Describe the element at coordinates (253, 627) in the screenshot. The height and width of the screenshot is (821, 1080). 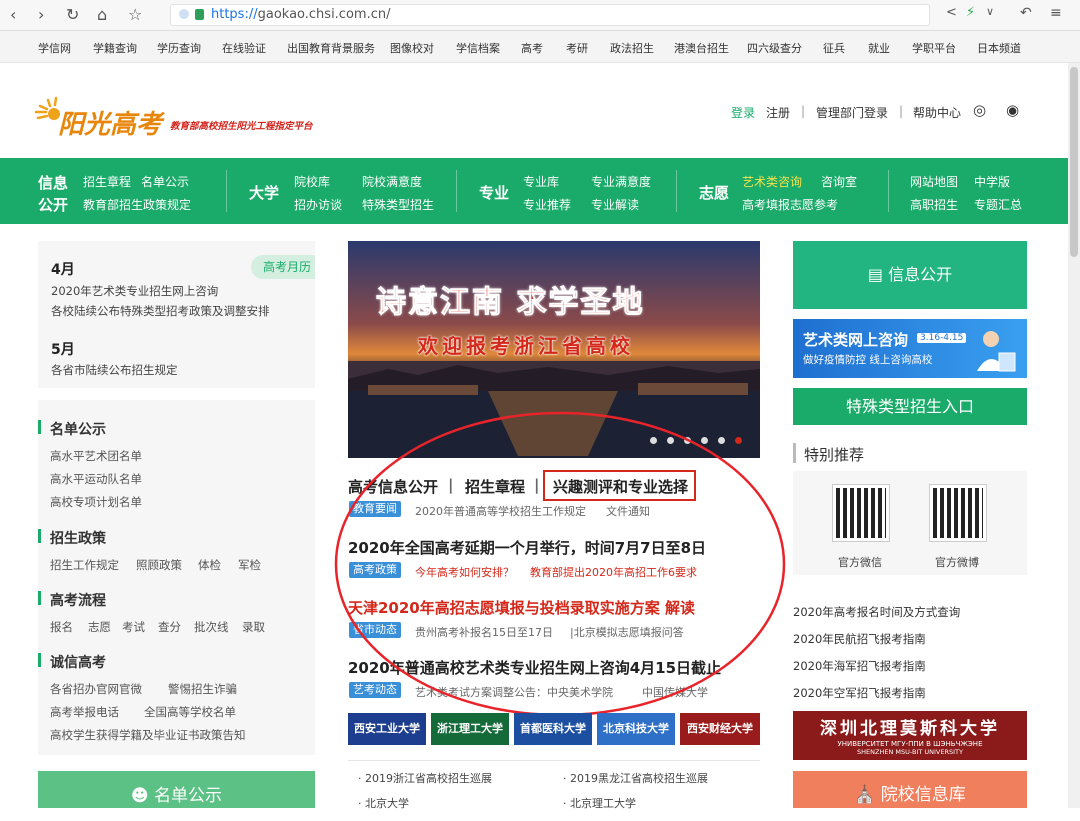
I see `section-link: 录取` at that location.